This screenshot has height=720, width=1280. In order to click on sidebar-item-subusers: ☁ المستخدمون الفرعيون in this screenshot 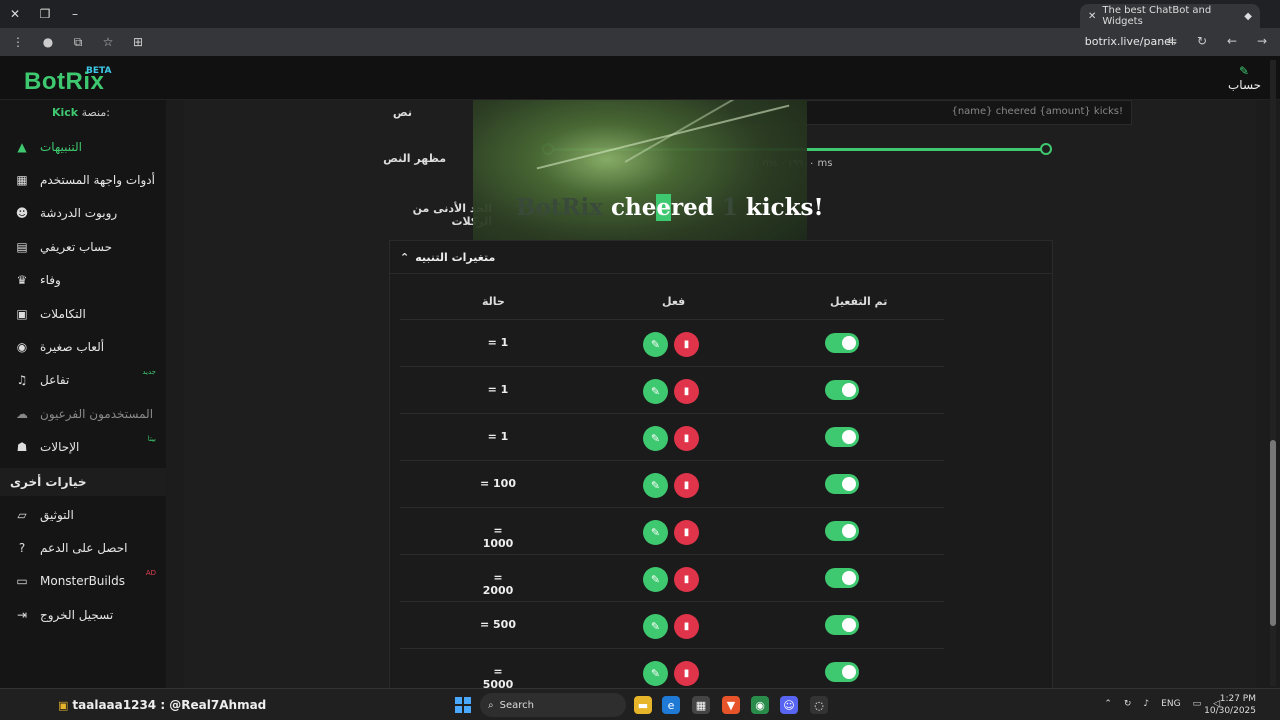, I will do `click(83, 413)`.